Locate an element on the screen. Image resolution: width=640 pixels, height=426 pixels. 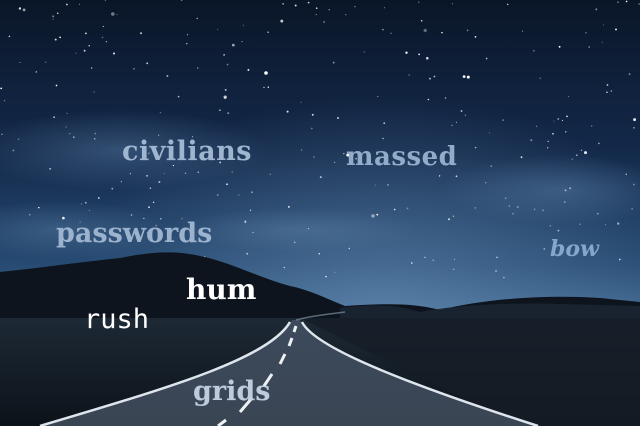
overlay-word-passwords: passwords is located at coordinates (134, 233).